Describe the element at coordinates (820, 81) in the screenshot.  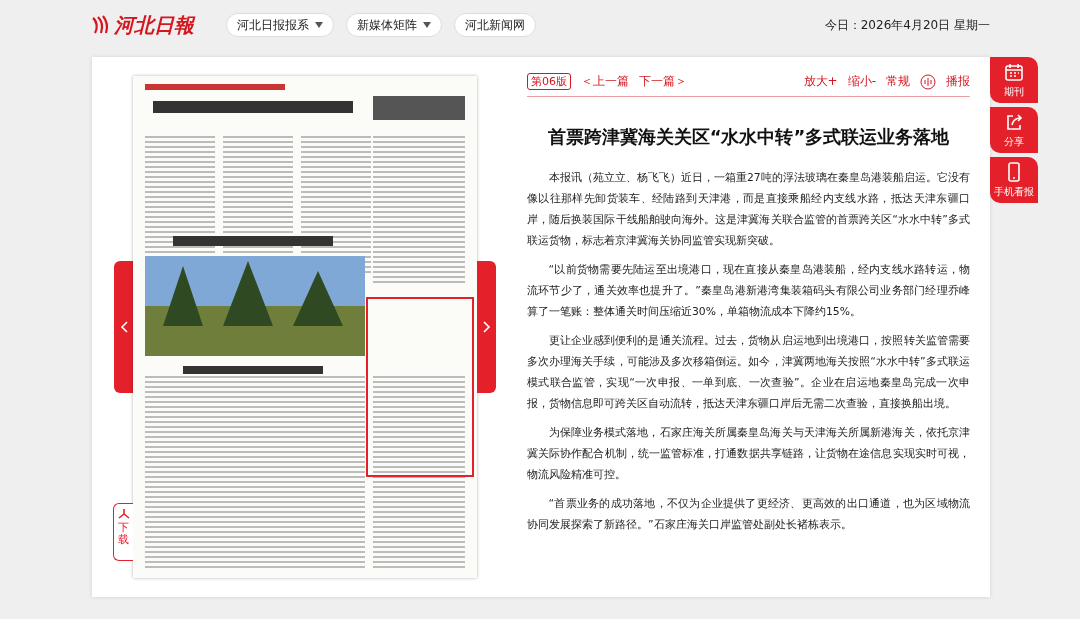
I see `font-size-link: 放大+` at that location.